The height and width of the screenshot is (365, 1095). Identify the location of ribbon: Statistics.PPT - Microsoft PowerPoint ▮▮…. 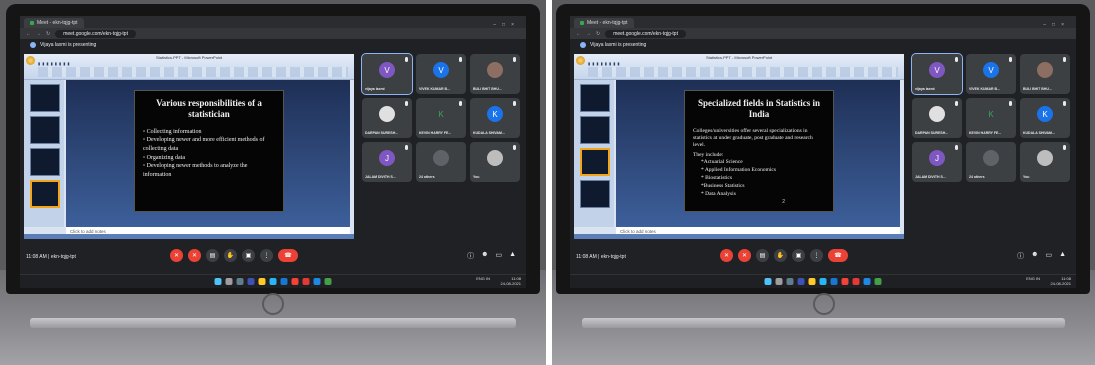
(739, 67).